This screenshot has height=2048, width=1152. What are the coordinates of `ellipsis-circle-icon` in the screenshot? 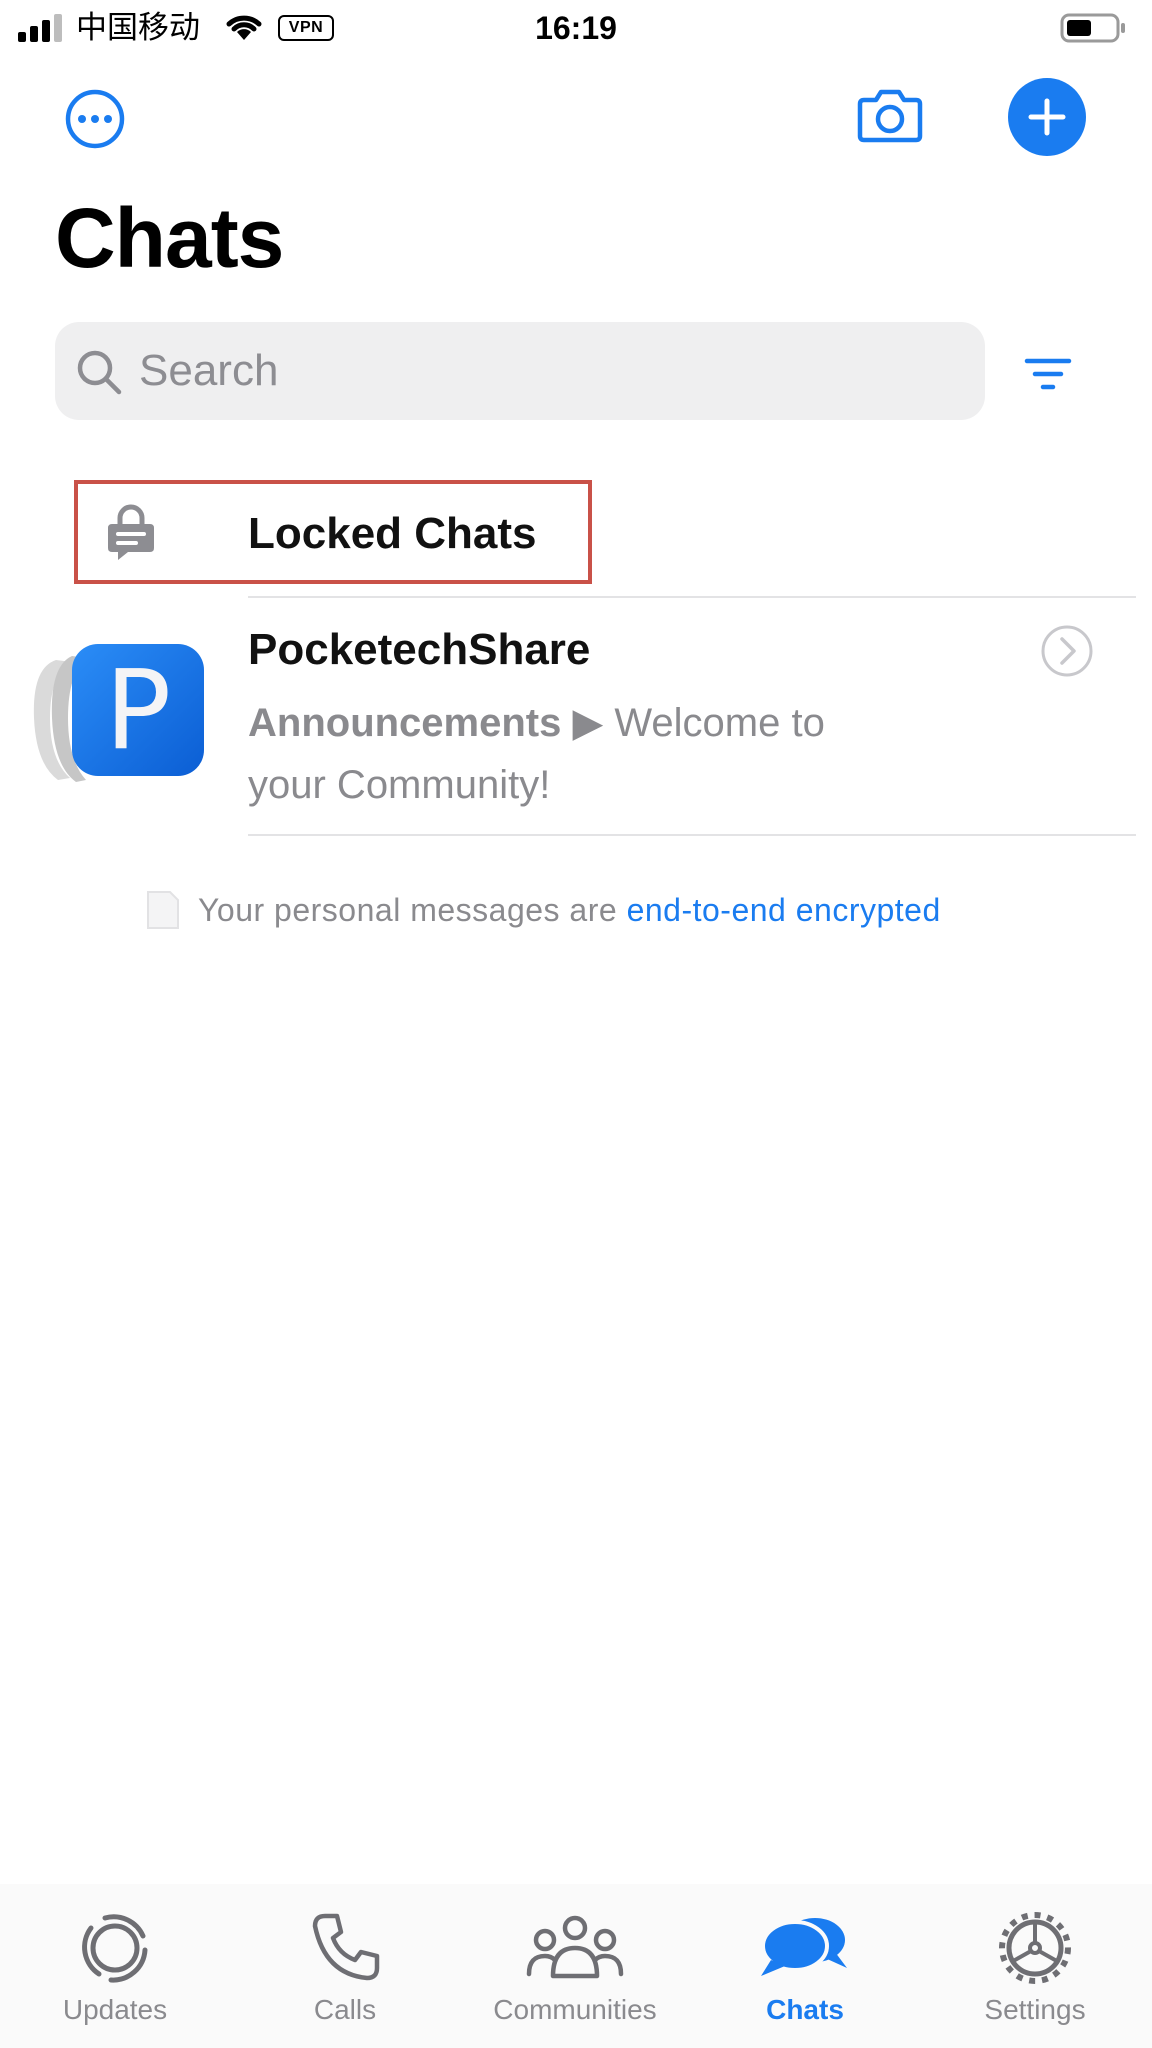 It's located at (95, 119).